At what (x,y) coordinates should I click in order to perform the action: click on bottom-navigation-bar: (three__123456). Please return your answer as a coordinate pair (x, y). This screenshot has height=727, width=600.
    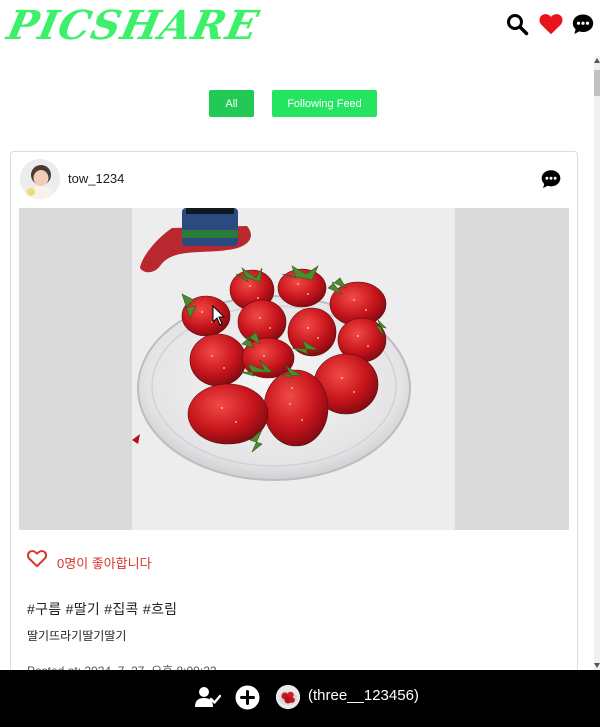
    Looking at the image, I should click on (300, 698).